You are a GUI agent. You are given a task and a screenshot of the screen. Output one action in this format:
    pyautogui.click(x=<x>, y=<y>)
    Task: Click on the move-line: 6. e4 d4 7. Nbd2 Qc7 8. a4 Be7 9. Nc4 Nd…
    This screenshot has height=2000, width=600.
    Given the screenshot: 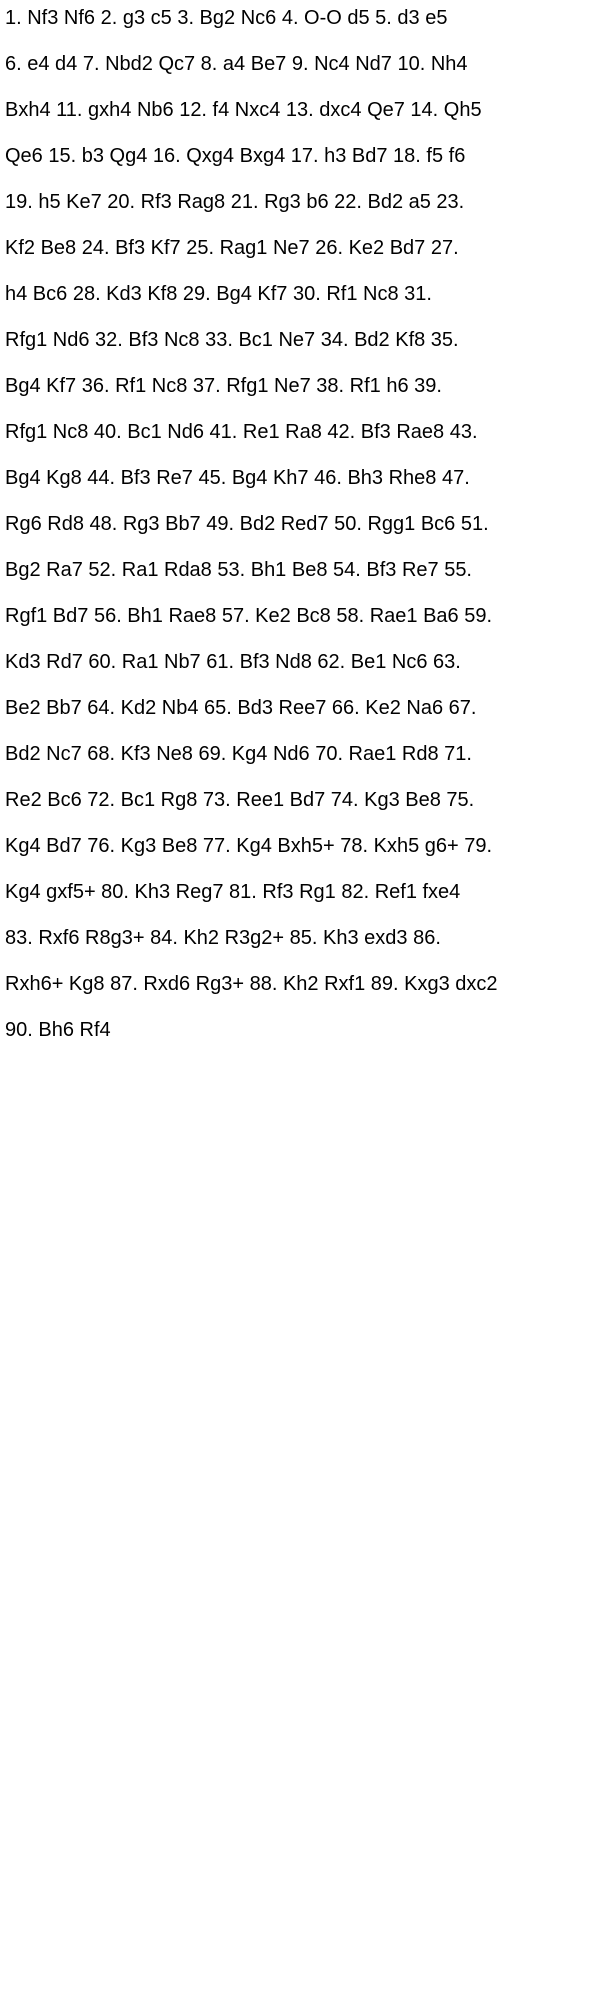 What is the action you would take?
    pyautogui.click(x=236, y=64)
    